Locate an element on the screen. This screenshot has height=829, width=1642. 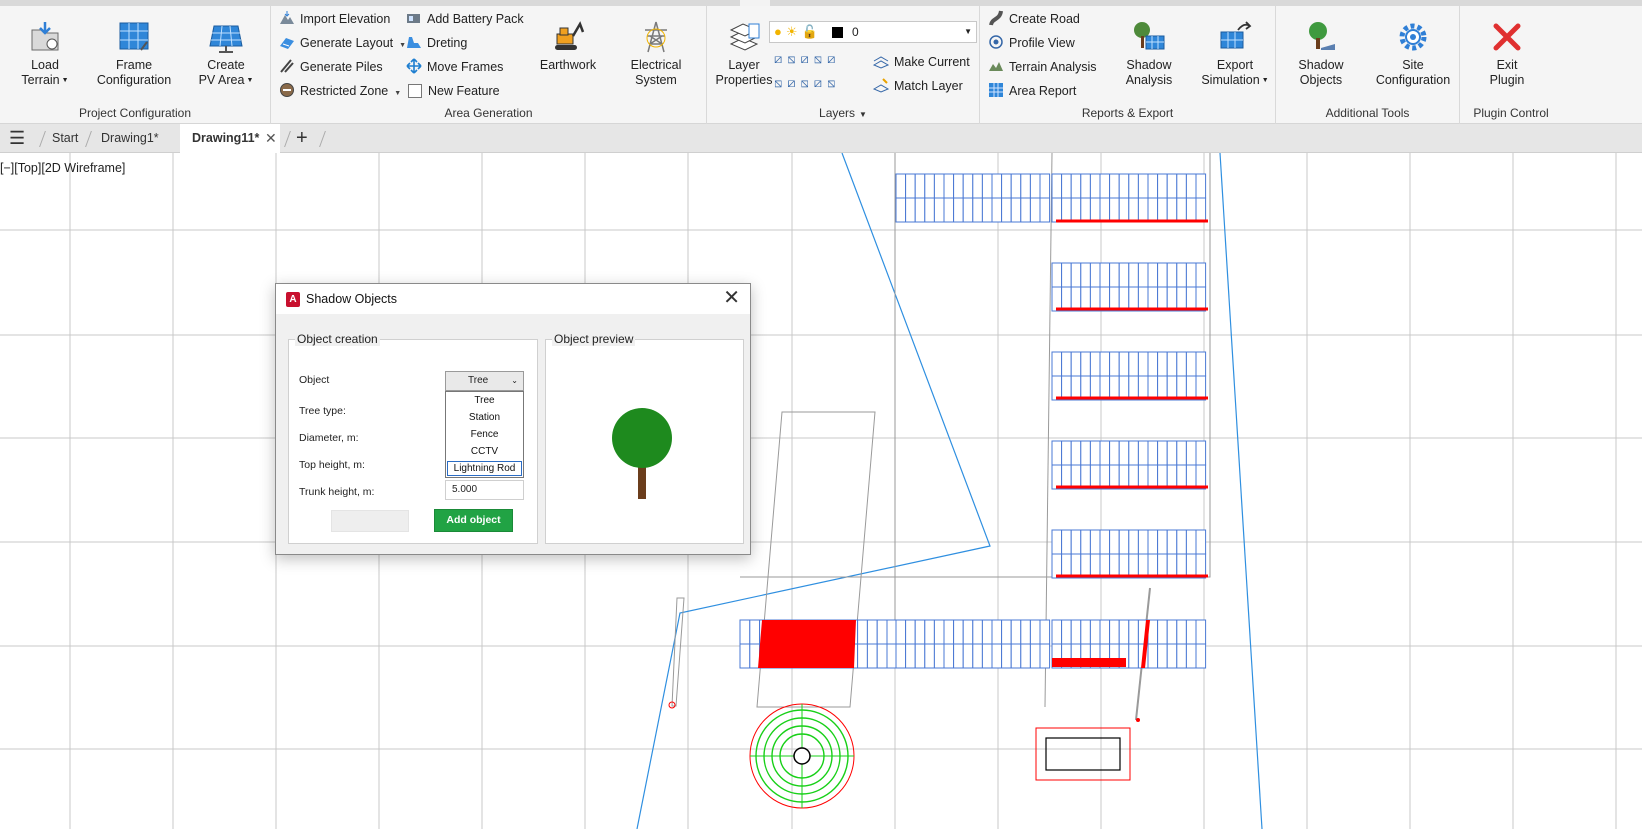
option-station: Station is located at coordinates (484, 417).